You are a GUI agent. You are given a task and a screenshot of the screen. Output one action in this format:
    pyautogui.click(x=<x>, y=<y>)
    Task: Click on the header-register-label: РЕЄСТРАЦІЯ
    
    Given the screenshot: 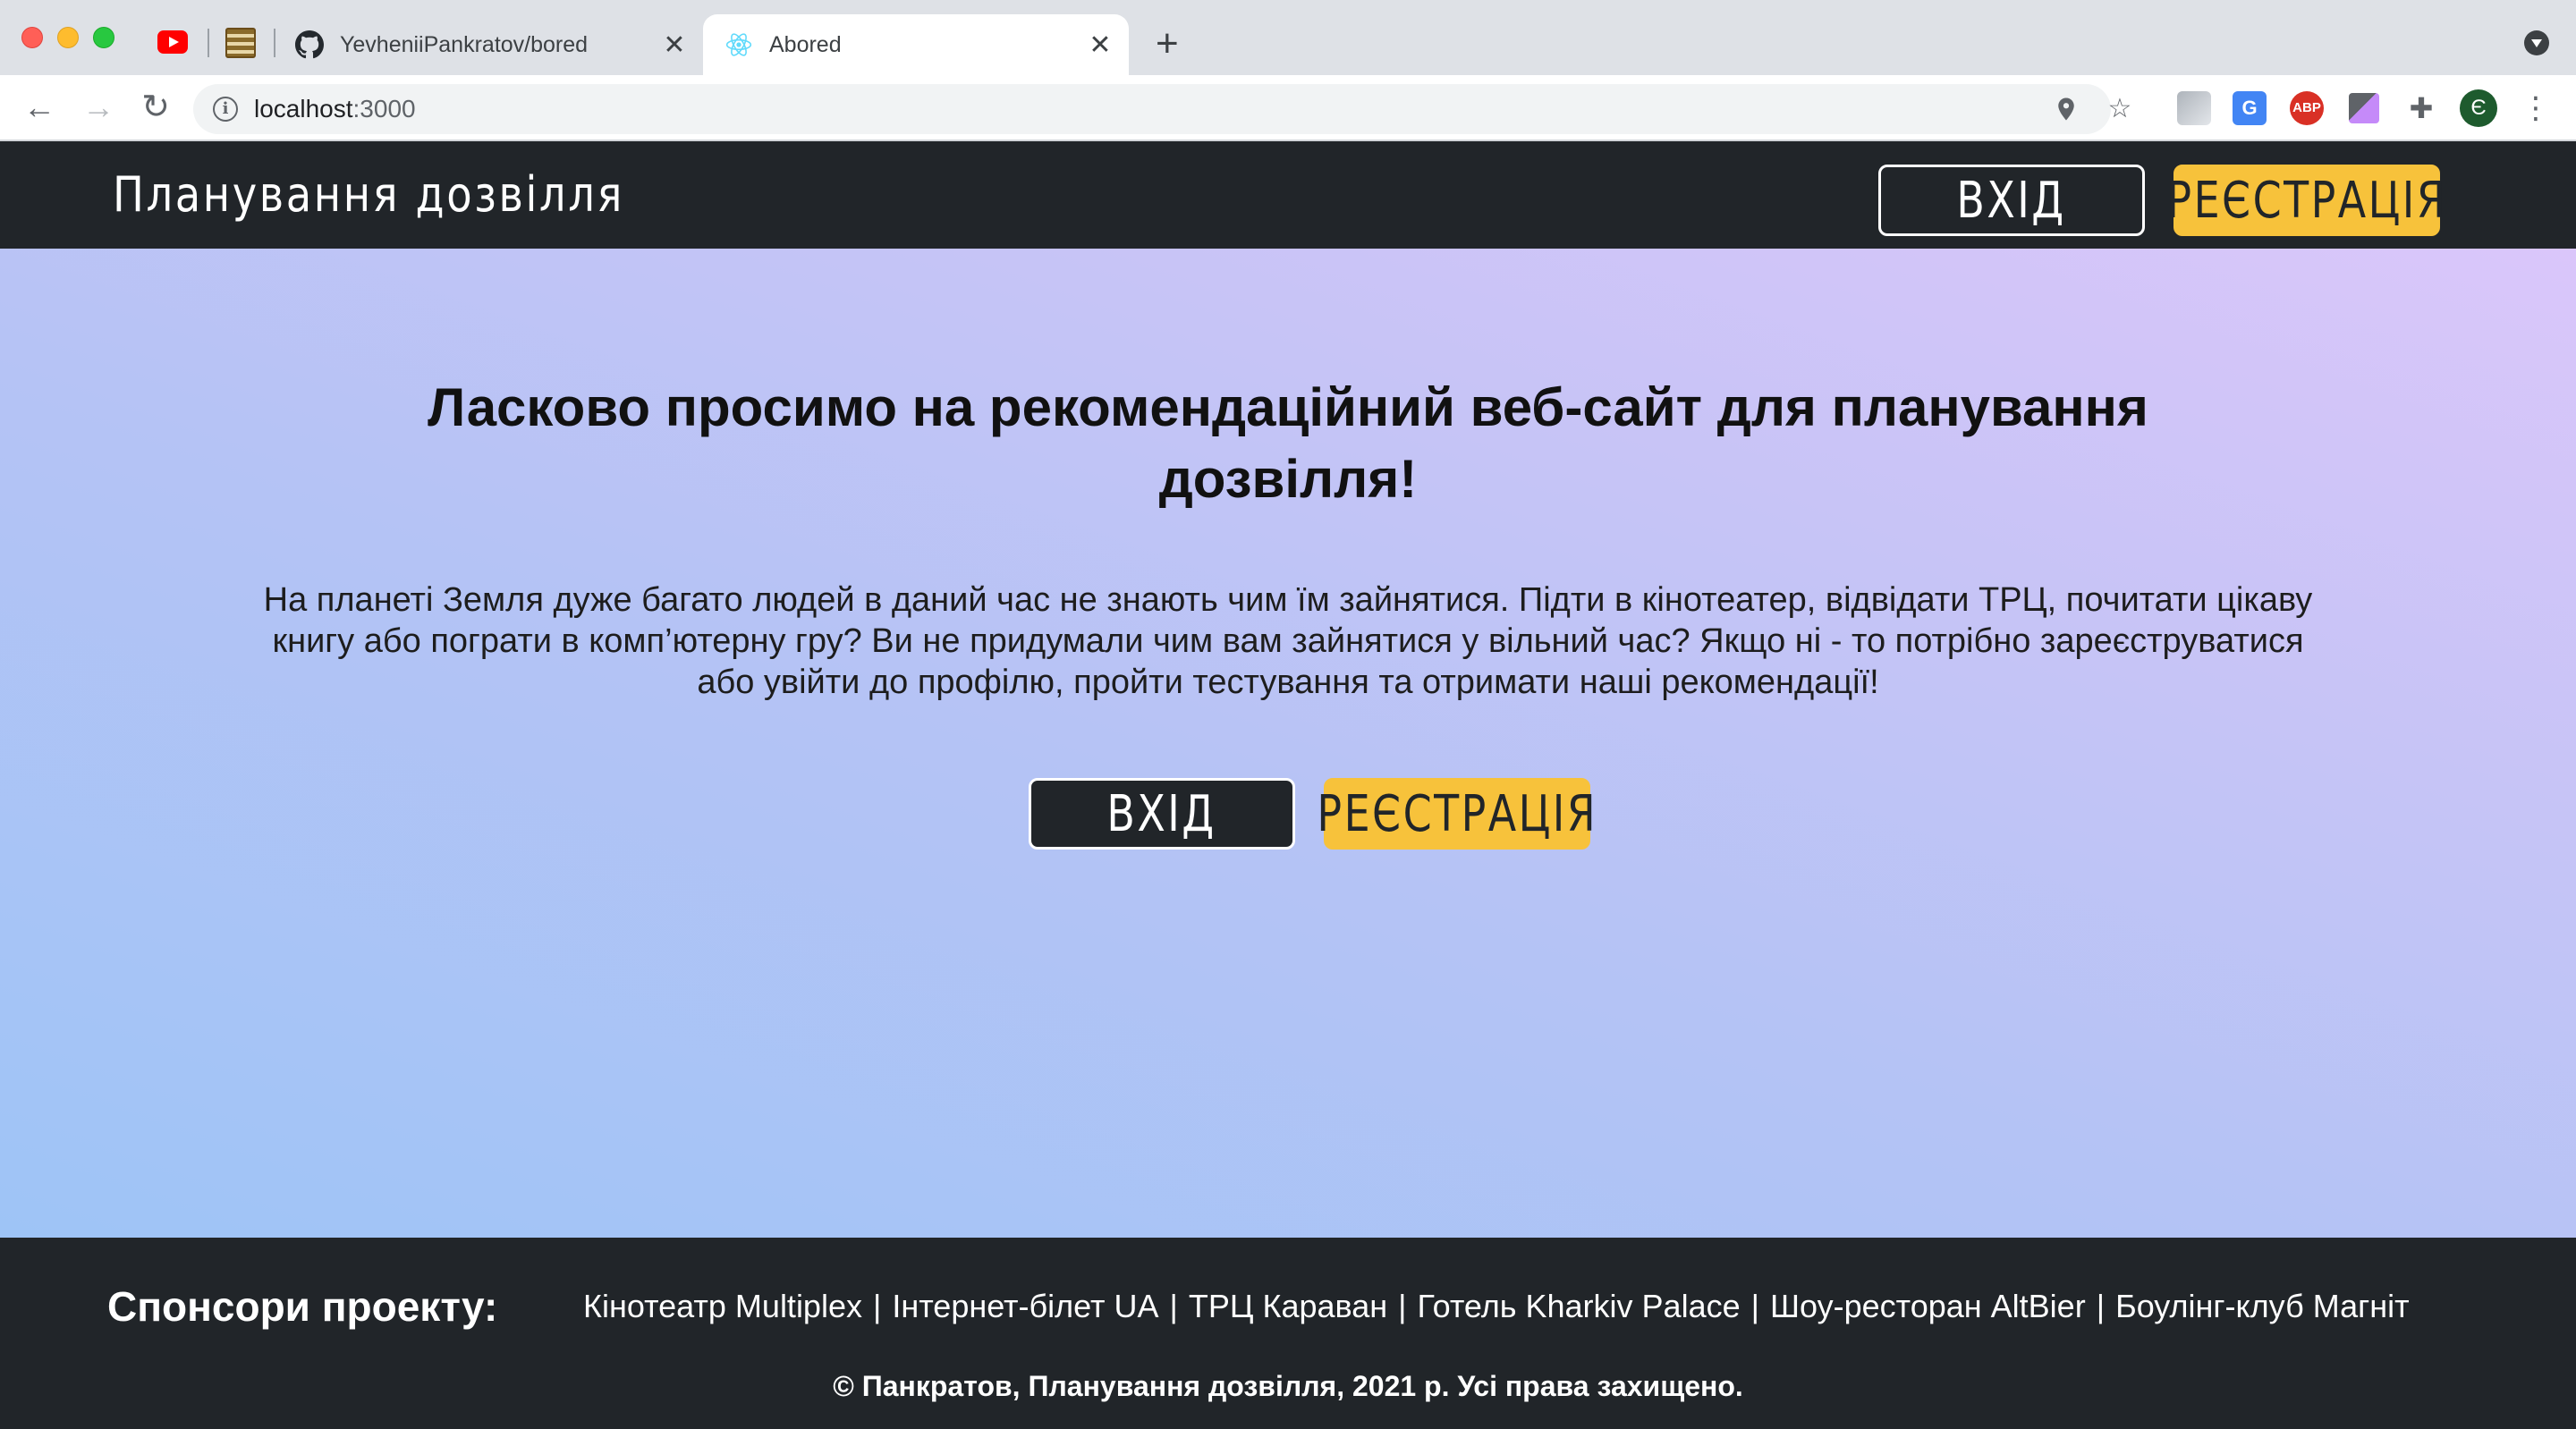 What is the action you would take?
    pyautogui.click(x=2306, y=200)
    